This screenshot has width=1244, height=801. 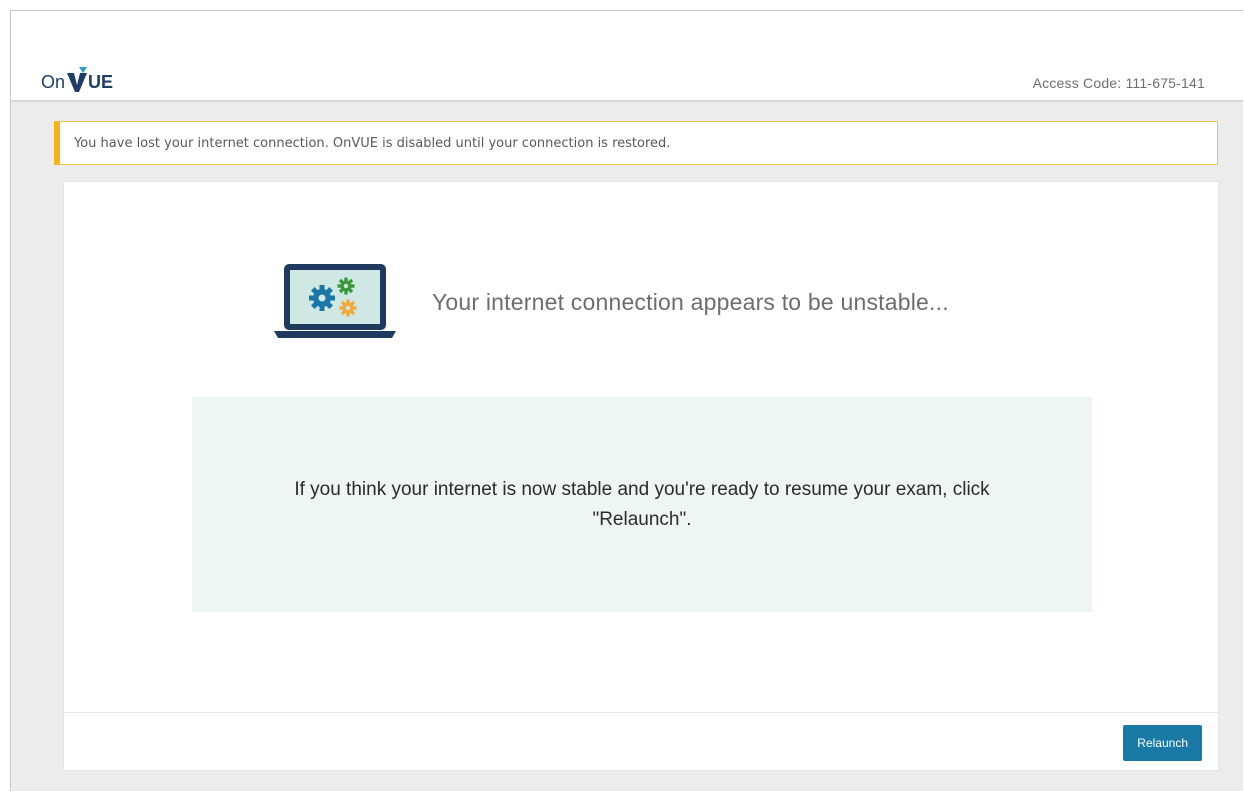 I want to click on header: On UE Access Code: 111-675-141, so click(x=627, y=56).